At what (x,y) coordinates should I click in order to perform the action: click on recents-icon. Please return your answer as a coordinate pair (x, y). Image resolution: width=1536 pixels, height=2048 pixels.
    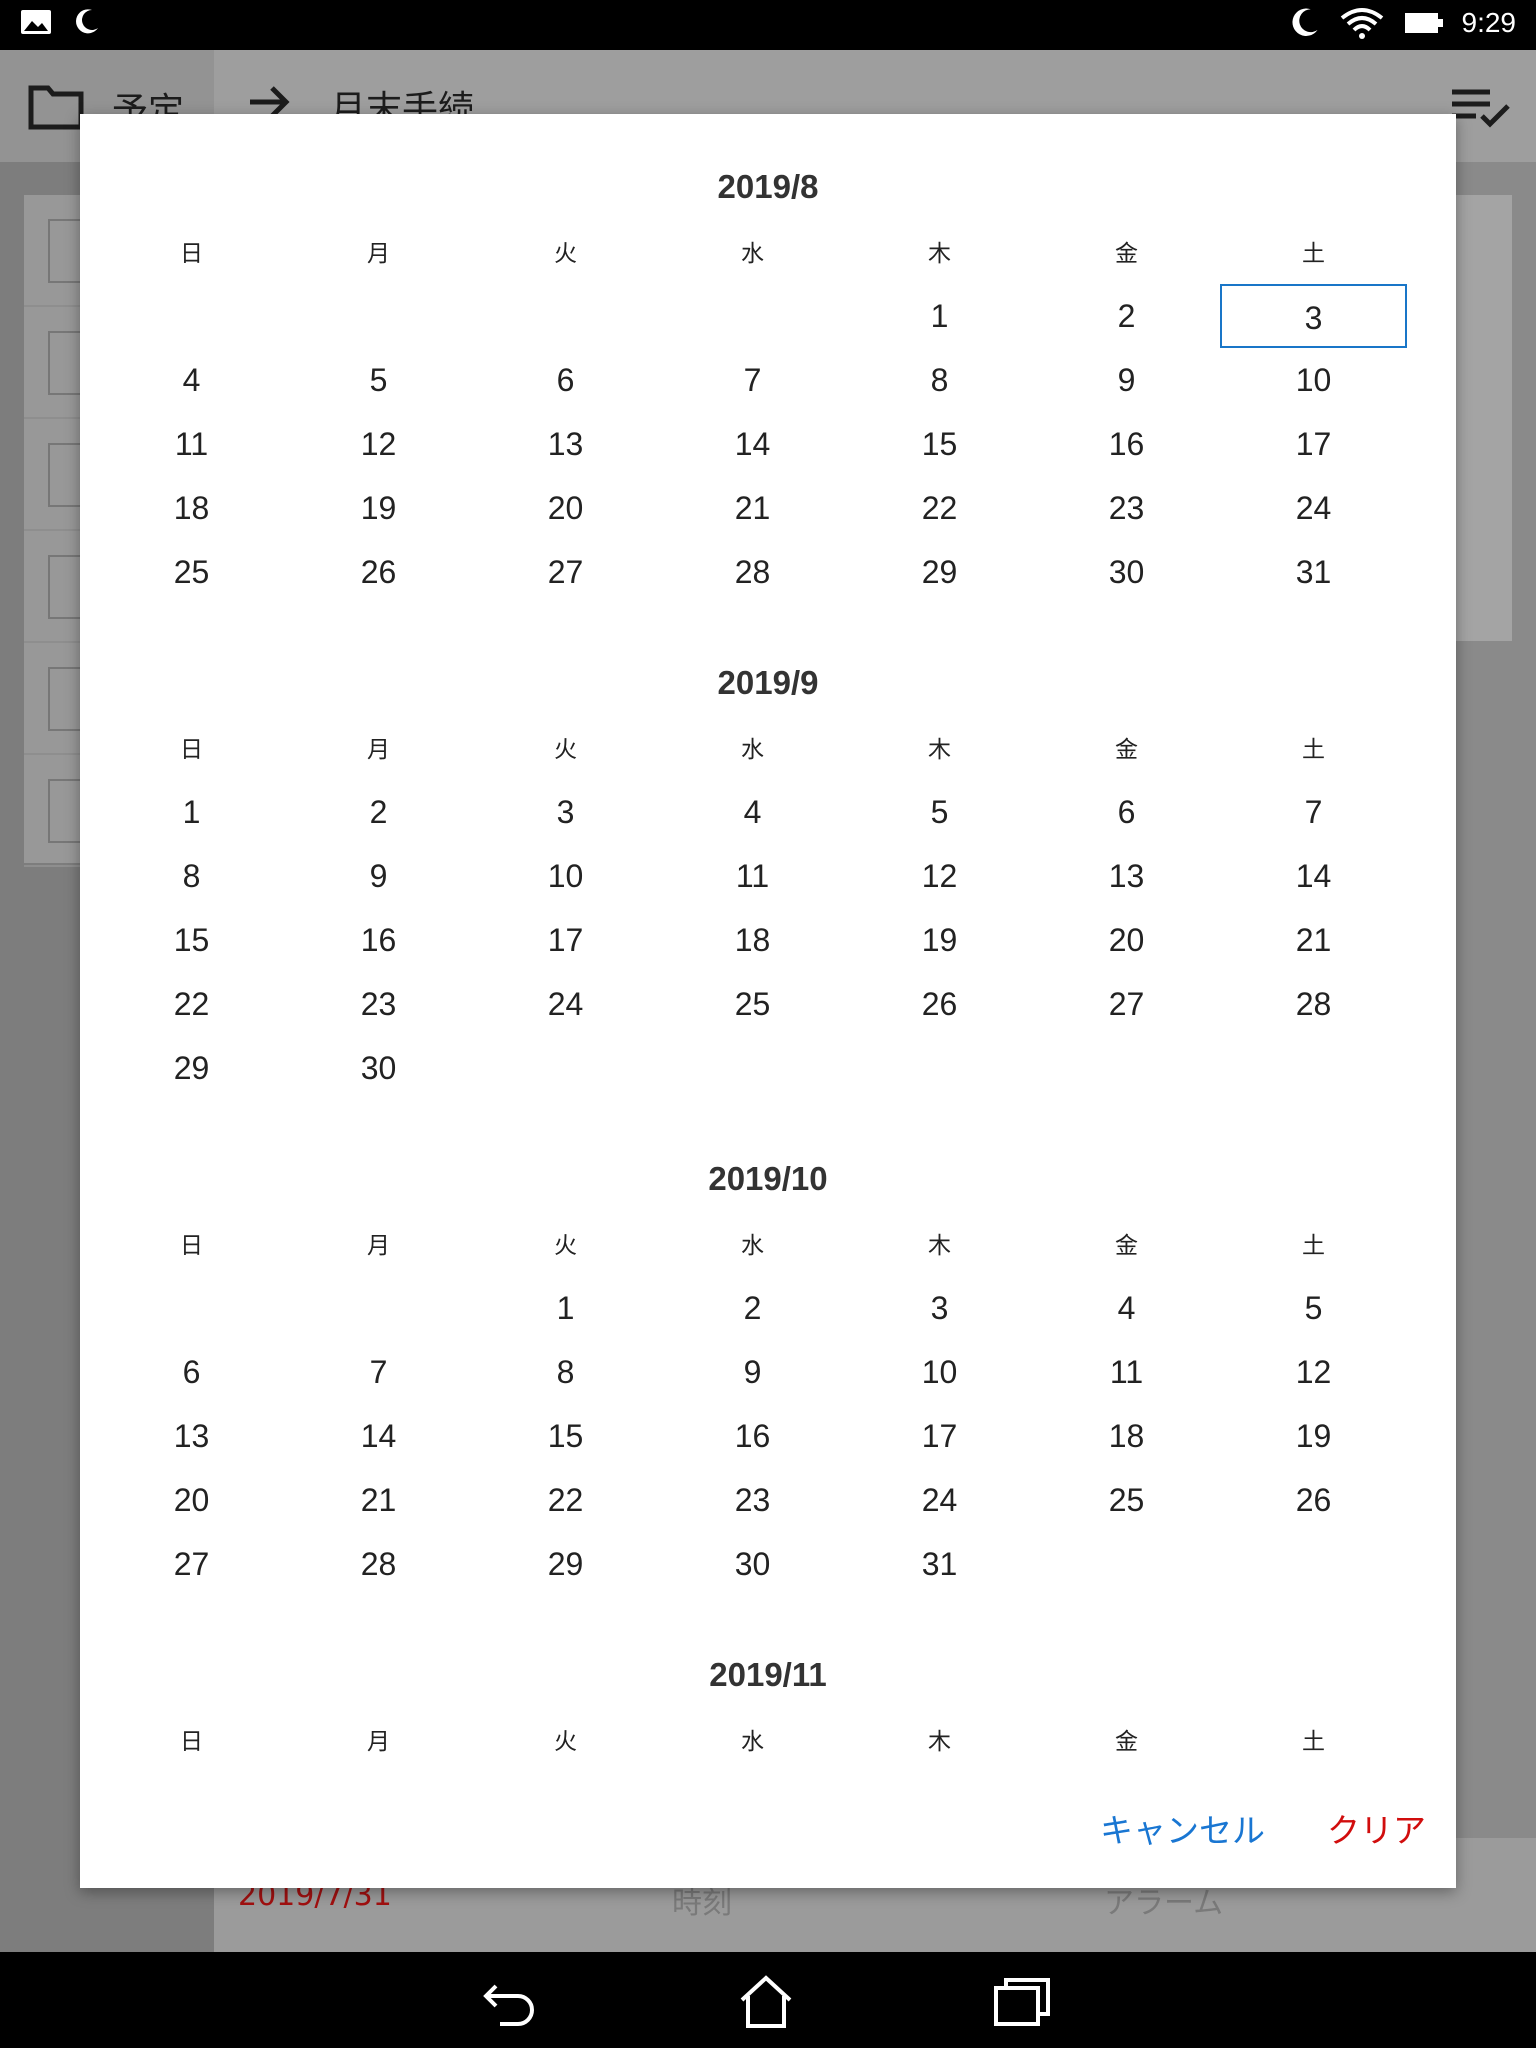
    Looking at the image, I should click on (1022, 2002).